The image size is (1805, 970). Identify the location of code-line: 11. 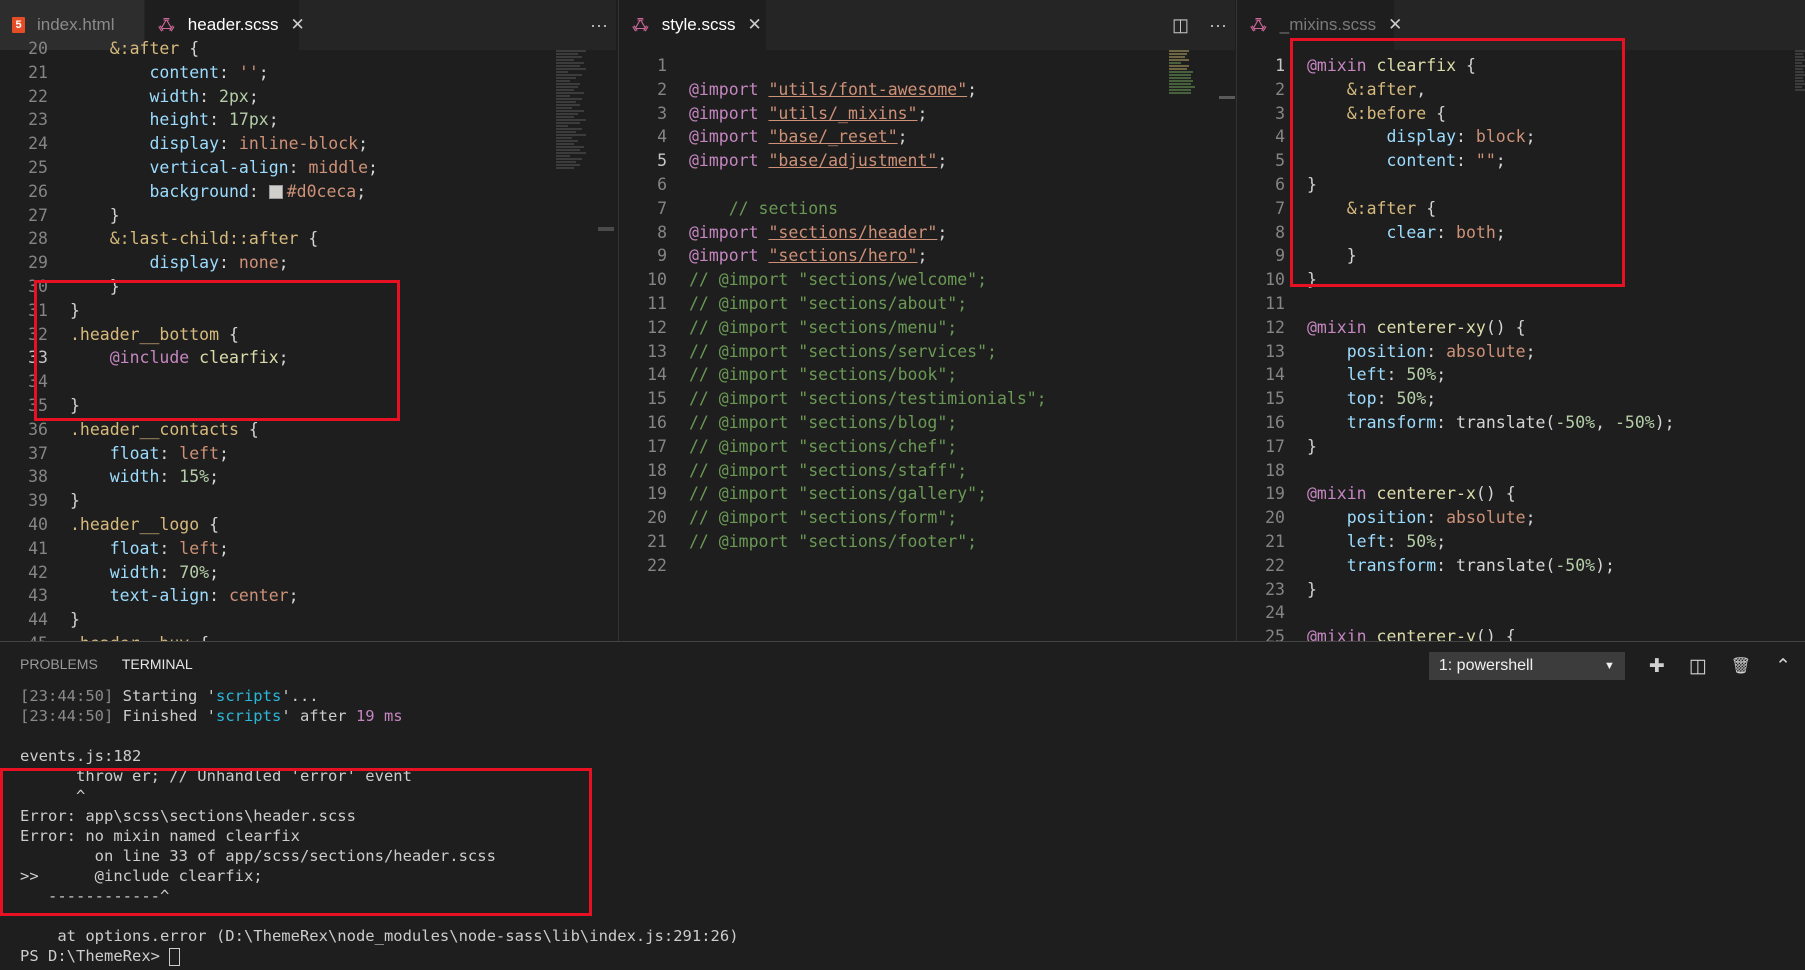
(1521, 304).